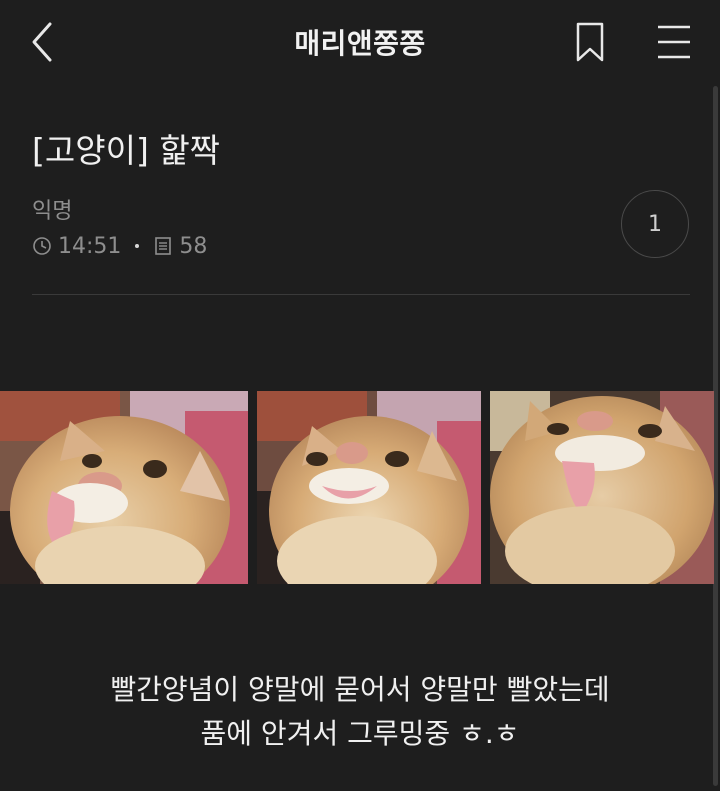 The height and width of the screenshot is (791, 720). I want to click on bookmark-icon, so click(590, 42).